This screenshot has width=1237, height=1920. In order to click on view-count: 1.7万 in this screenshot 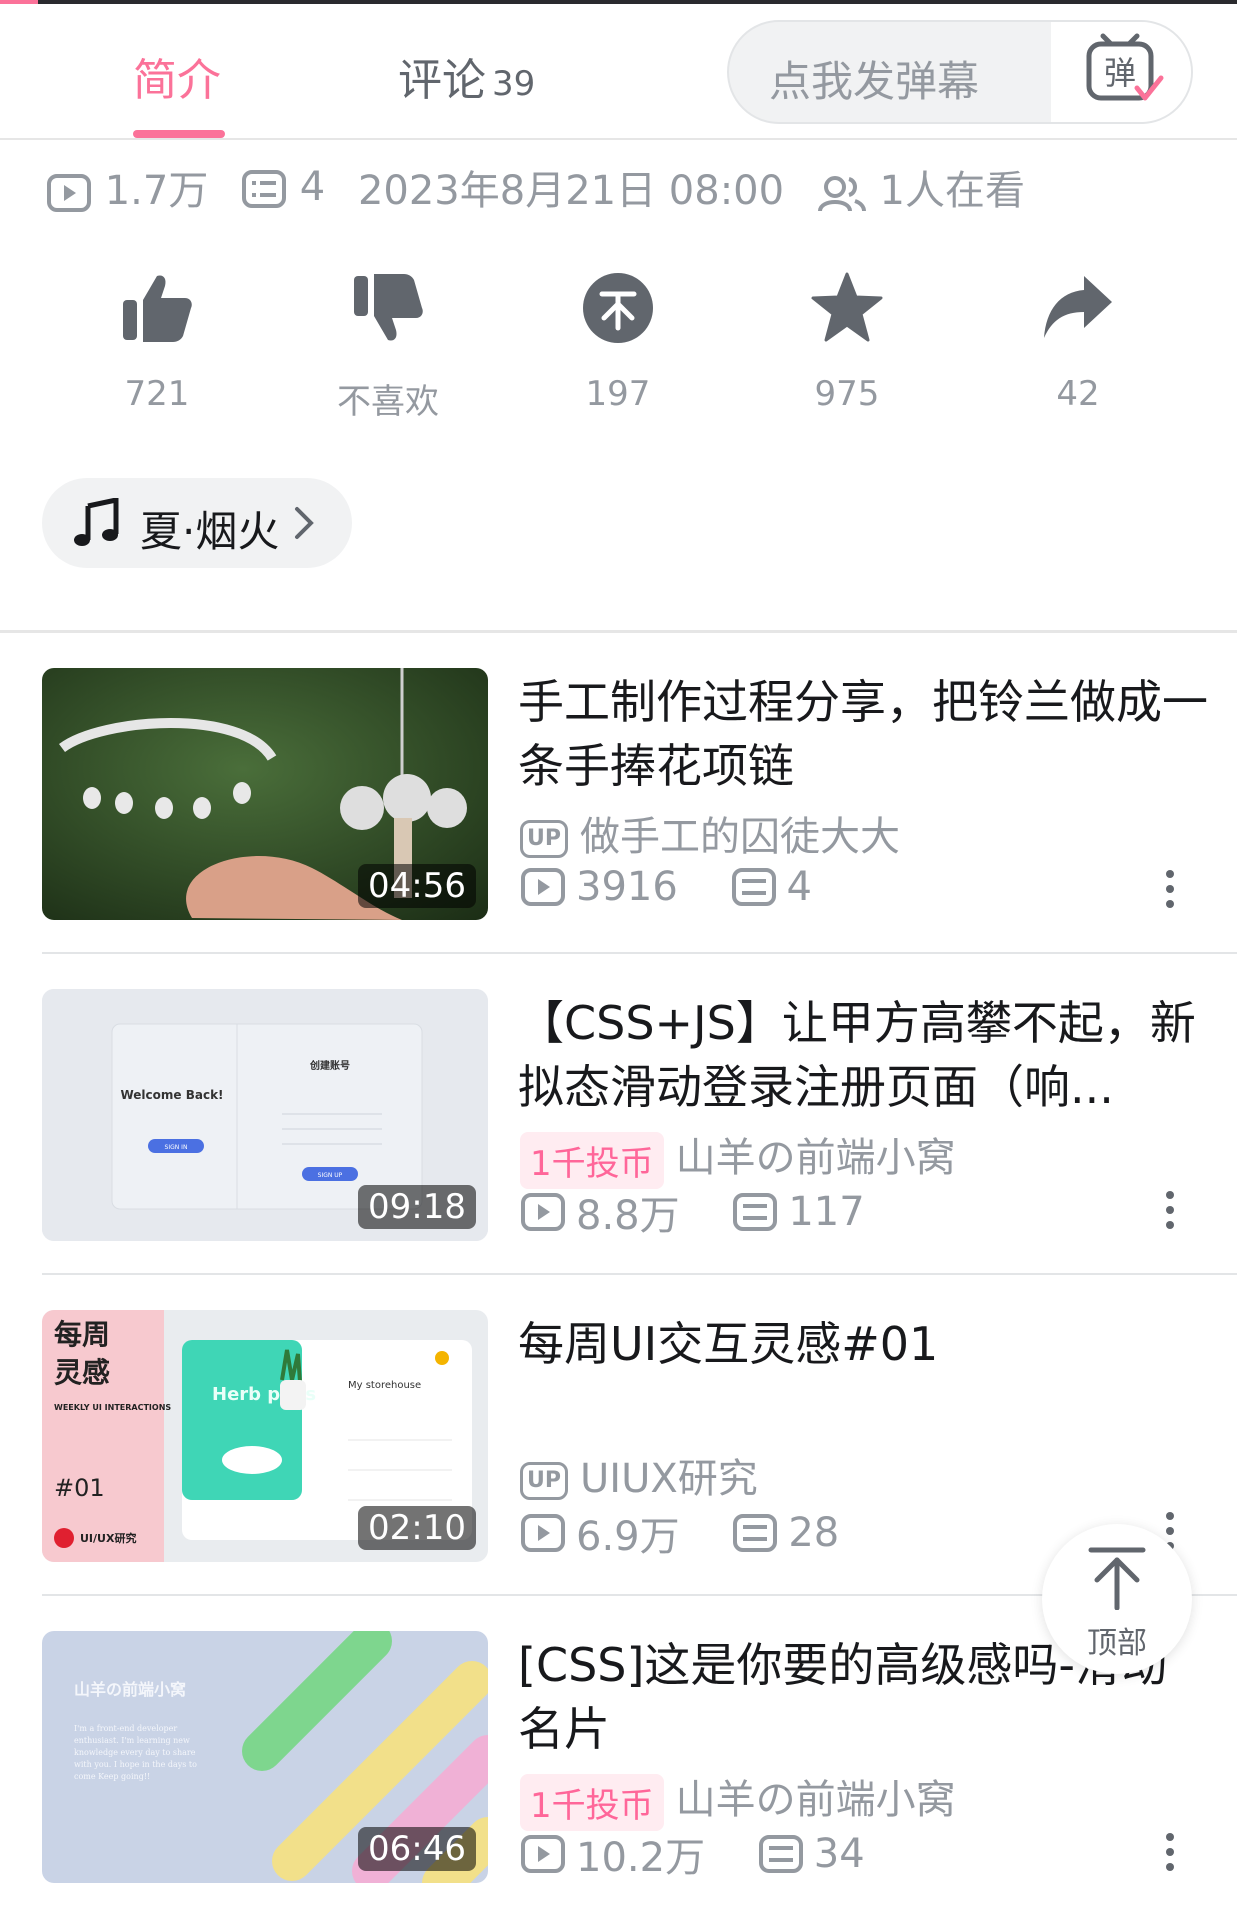, I will do `click(156, 191)`.